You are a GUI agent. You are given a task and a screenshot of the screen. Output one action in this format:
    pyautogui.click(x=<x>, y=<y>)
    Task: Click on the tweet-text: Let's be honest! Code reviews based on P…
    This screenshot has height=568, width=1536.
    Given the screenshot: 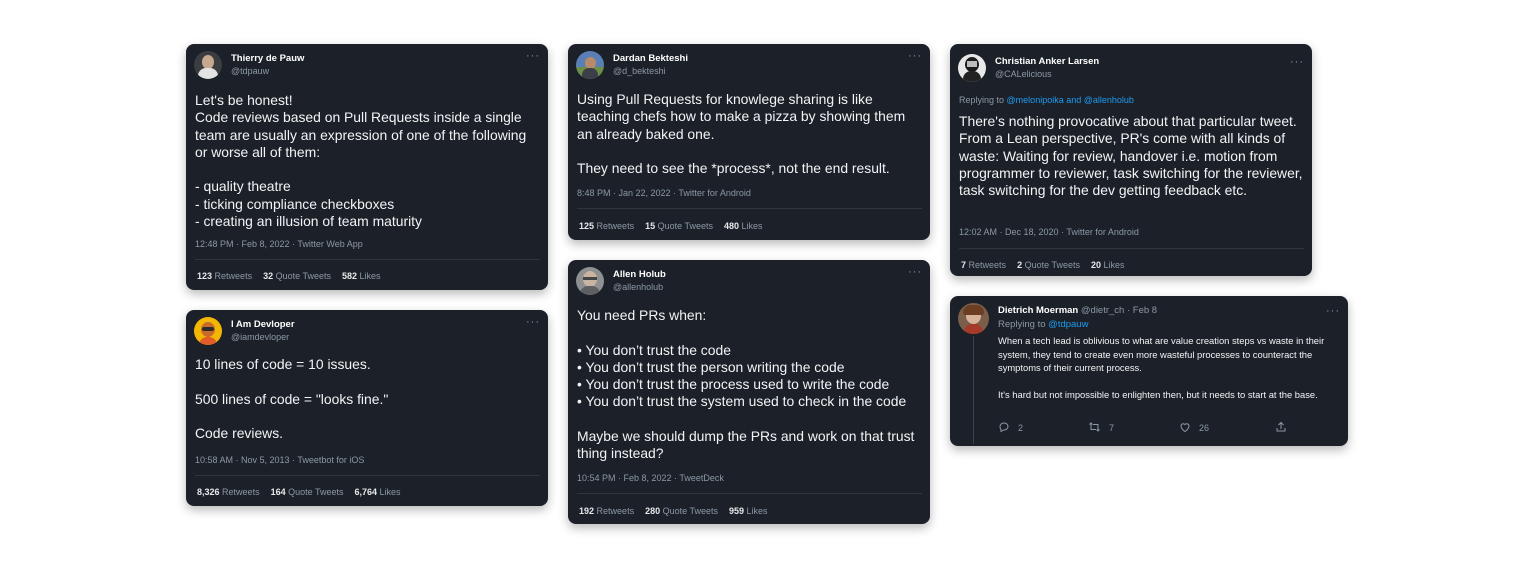 What is the action you would take?
    pyautogui.click(x=361, y=161)
    